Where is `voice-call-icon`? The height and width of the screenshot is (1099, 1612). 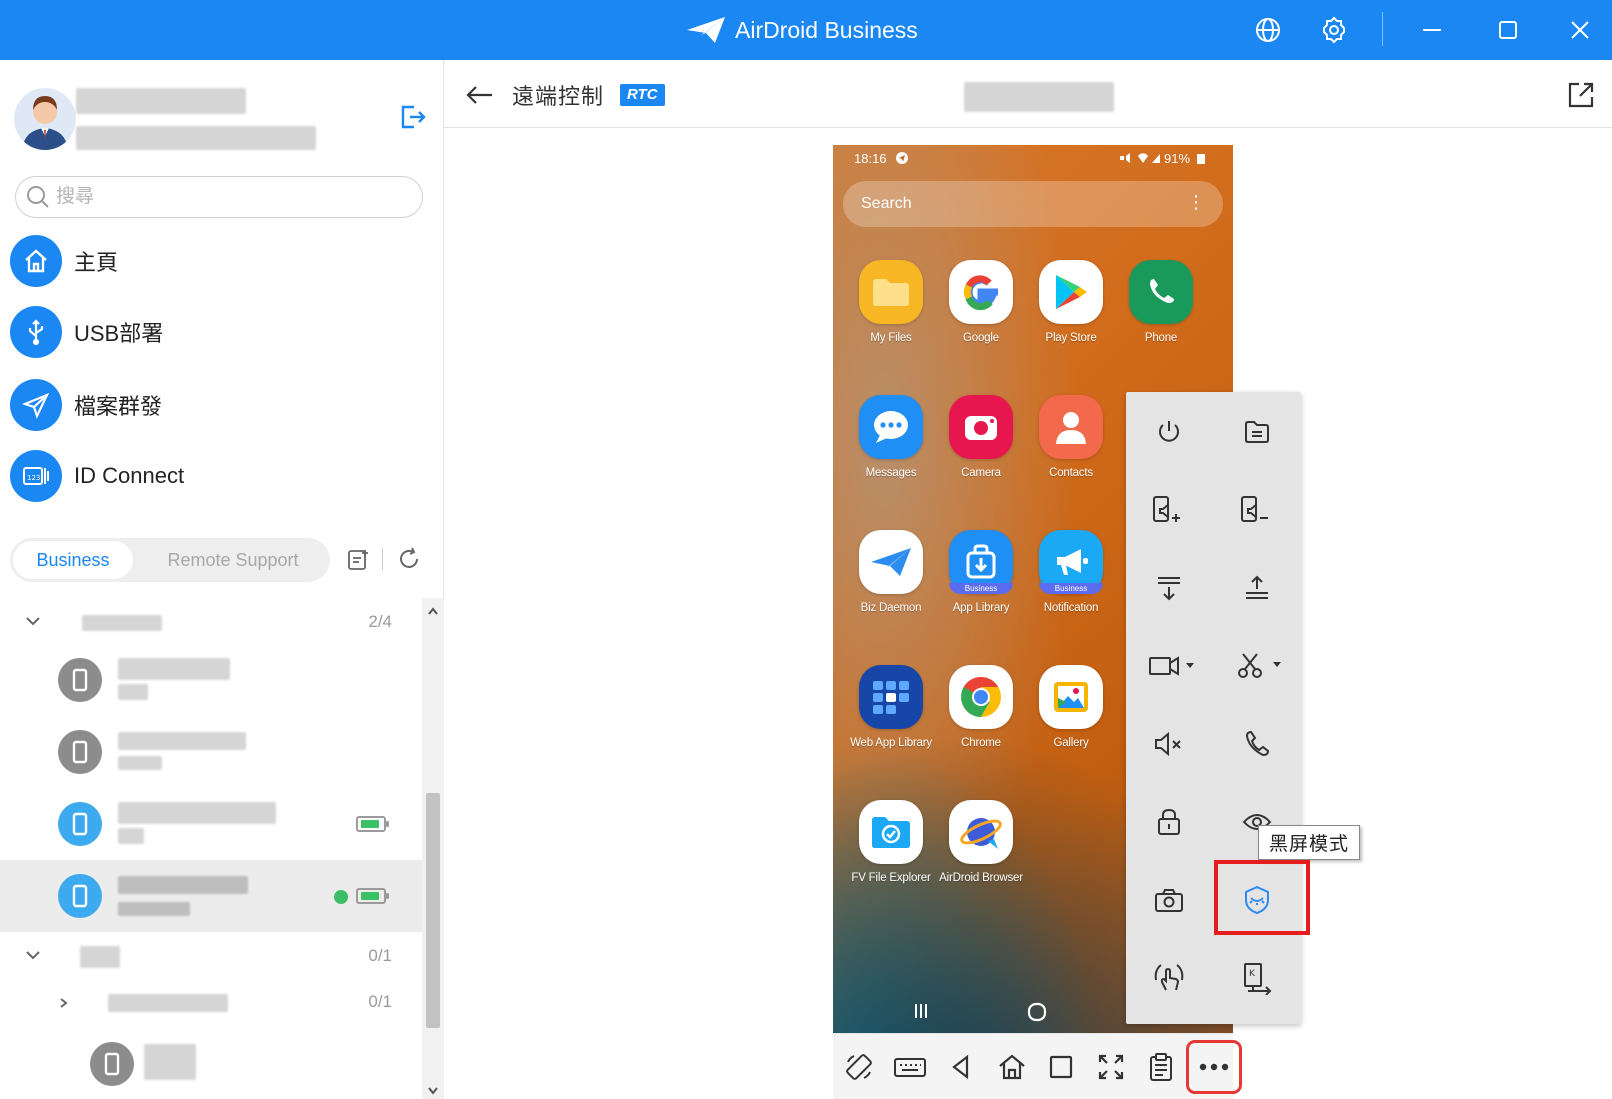
voice-call-icon is located at coordinates (1257, 744).